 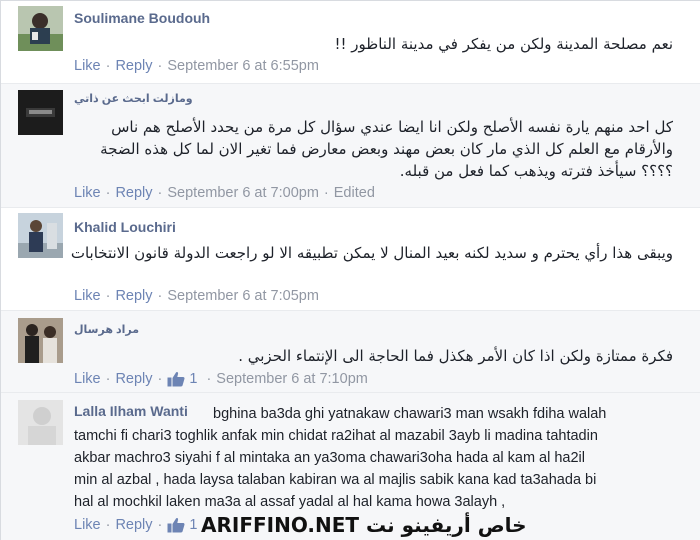 I want to click on watermark-text: ARIFFINO.NET خاص أريفينو نت, so click(x=364, y=525).